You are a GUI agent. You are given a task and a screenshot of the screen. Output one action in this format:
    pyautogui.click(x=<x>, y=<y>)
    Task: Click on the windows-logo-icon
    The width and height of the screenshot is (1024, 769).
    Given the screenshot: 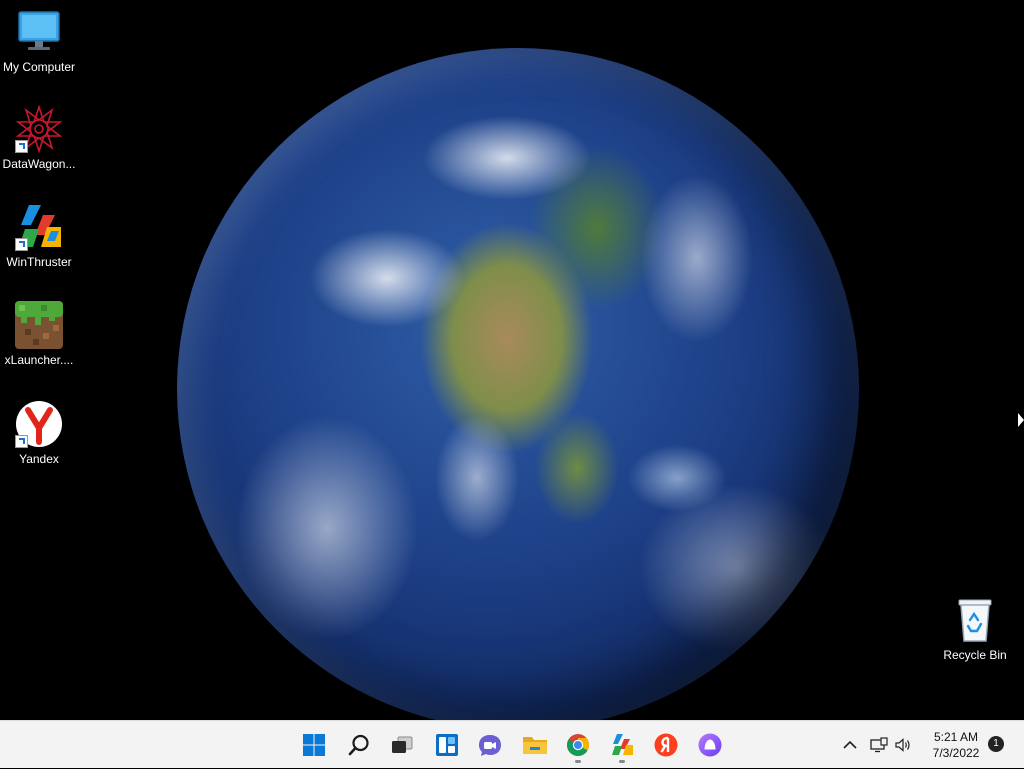 What is the action you would take?
    pyautogui.click(x=314, y=745)
    